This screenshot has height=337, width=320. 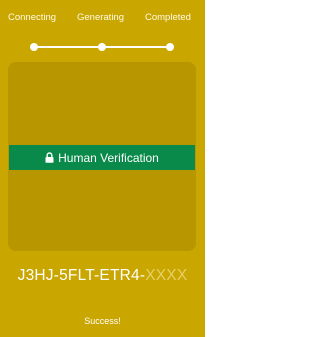 I want to click on step-labels: Connecting Generating Completed, so click(x=102, y=19).